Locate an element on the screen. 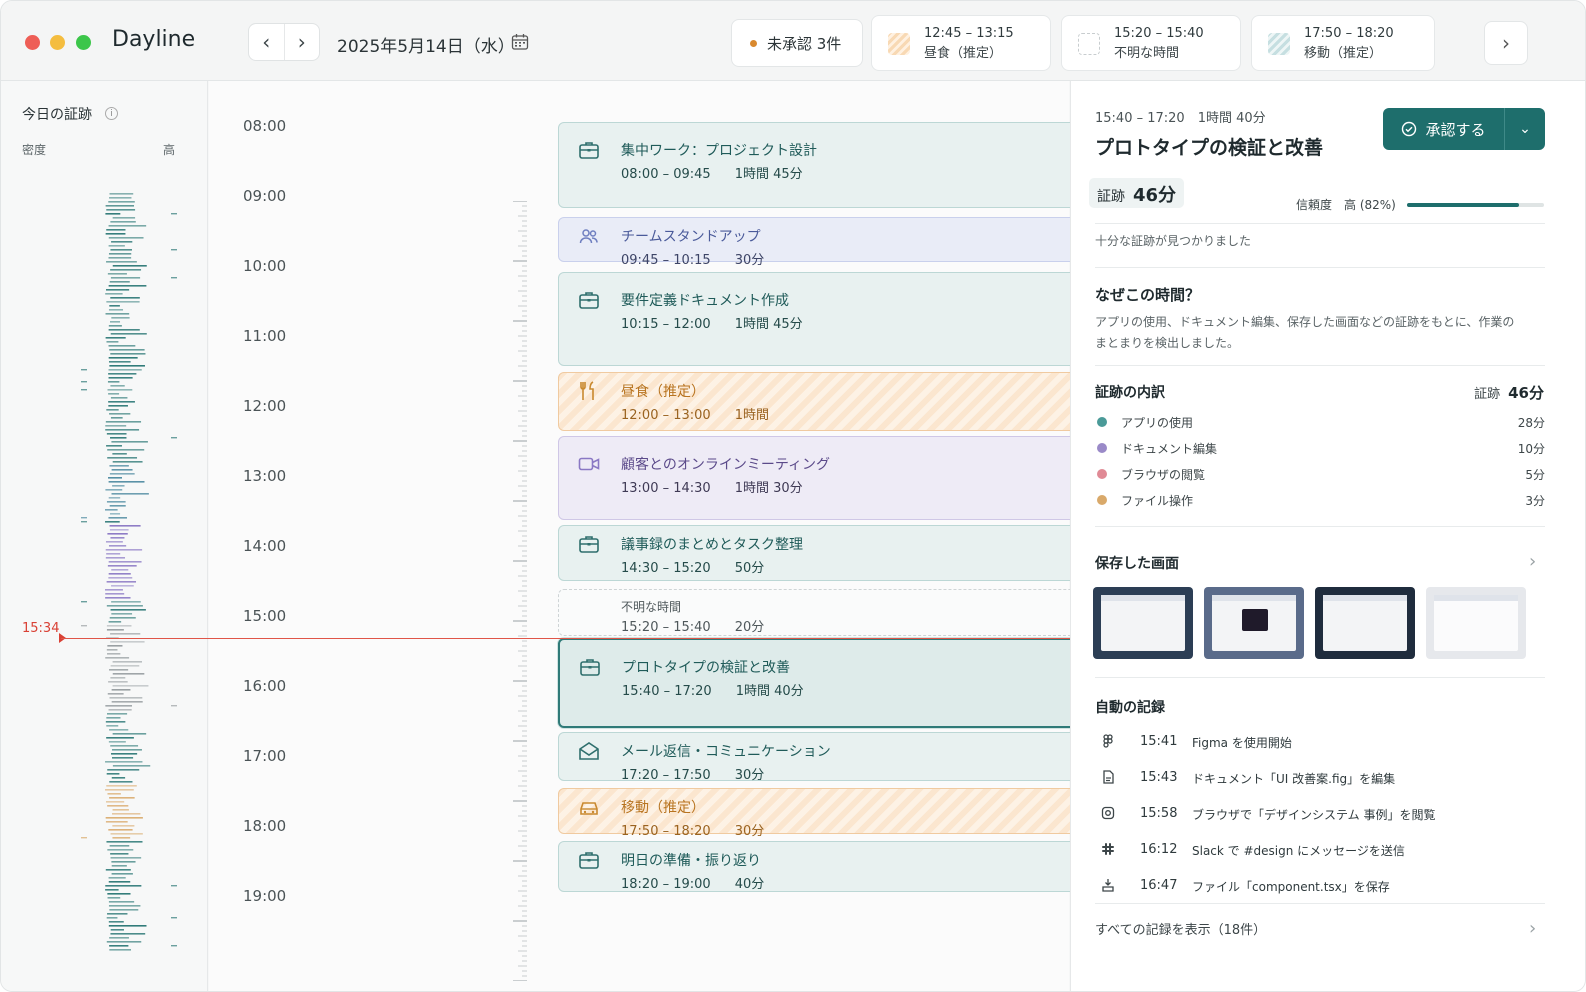 This screenshot has height=992, width=1586. event-title: 集中ワーク：プロジェクト設計 is located at coordinates (719, 151).